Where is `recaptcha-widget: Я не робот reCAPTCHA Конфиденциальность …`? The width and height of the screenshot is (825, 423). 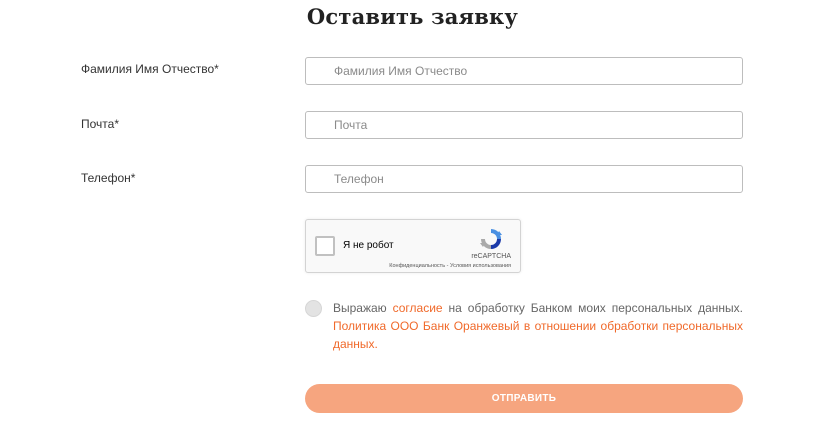 recaptcha-widget: Я не робот reCAPTCHA Конфиденциальность … is located at coordinates (413, 246).